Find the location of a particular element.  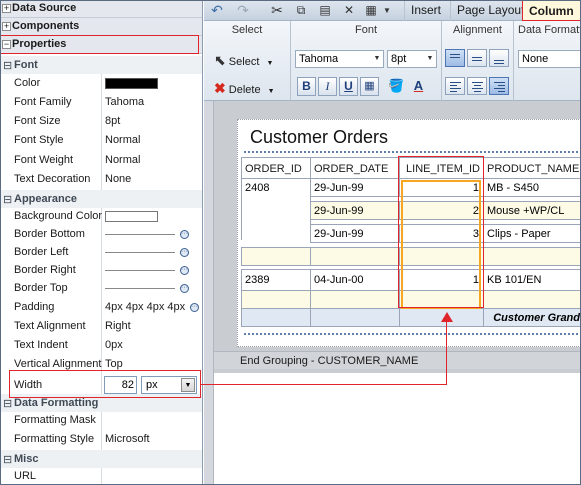

alignment-group: Alignment is located at coordinates (478, 61).